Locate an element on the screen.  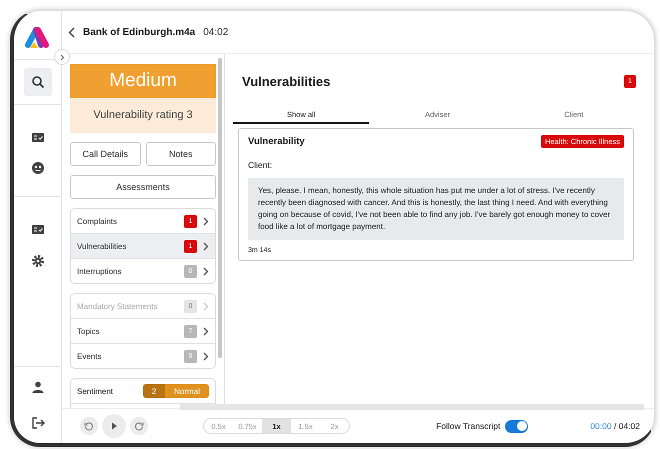
category-label: Complaints is located at coordinates (97, 221).